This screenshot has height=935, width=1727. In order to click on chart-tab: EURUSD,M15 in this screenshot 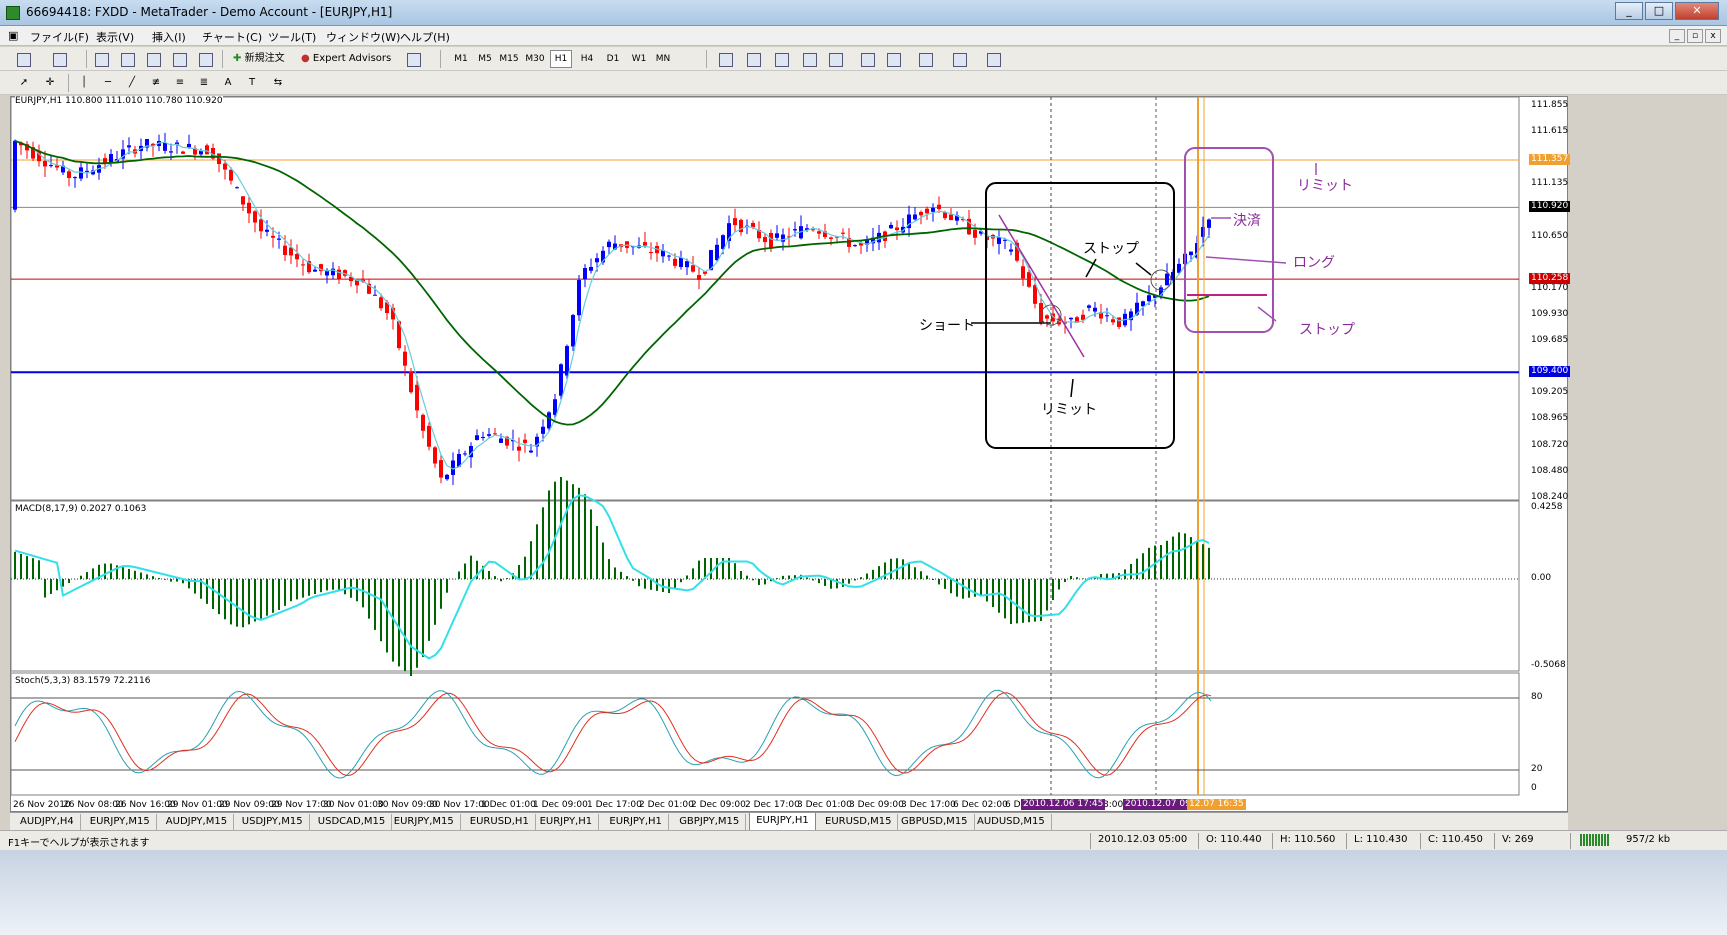, I will do `click(859, 822)`.